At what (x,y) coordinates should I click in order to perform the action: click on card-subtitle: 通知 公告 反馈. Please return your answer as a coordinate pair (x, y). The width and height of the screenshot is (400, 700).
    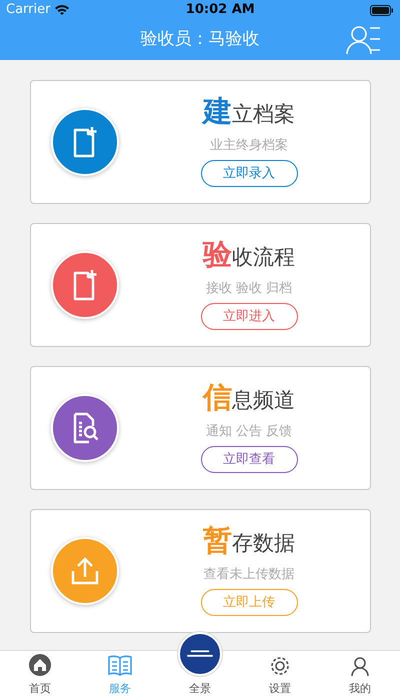
    Looking at the image, I should click on (249, 431).